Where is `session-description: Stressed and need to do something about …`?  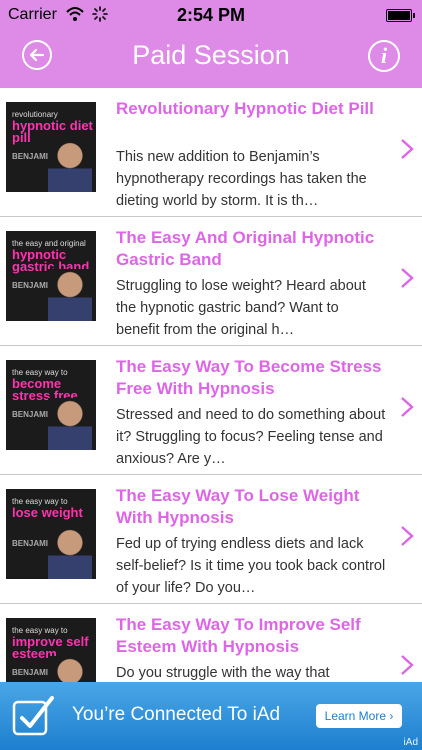
session-description: Stressed and need to do something about … is located at coordinates (251, 437).